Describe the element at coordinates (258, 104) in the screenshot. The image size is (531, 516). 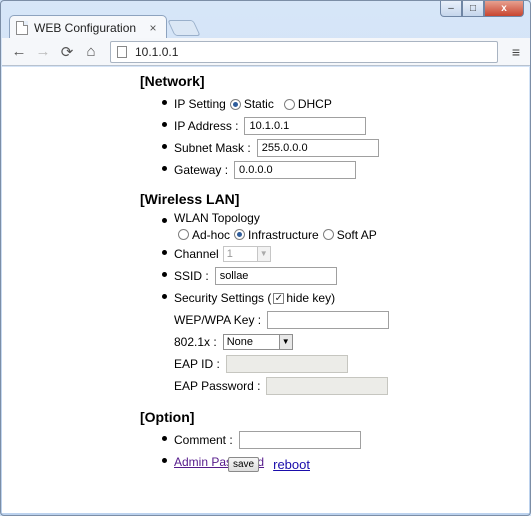
I see `static-label: Static` at that location.